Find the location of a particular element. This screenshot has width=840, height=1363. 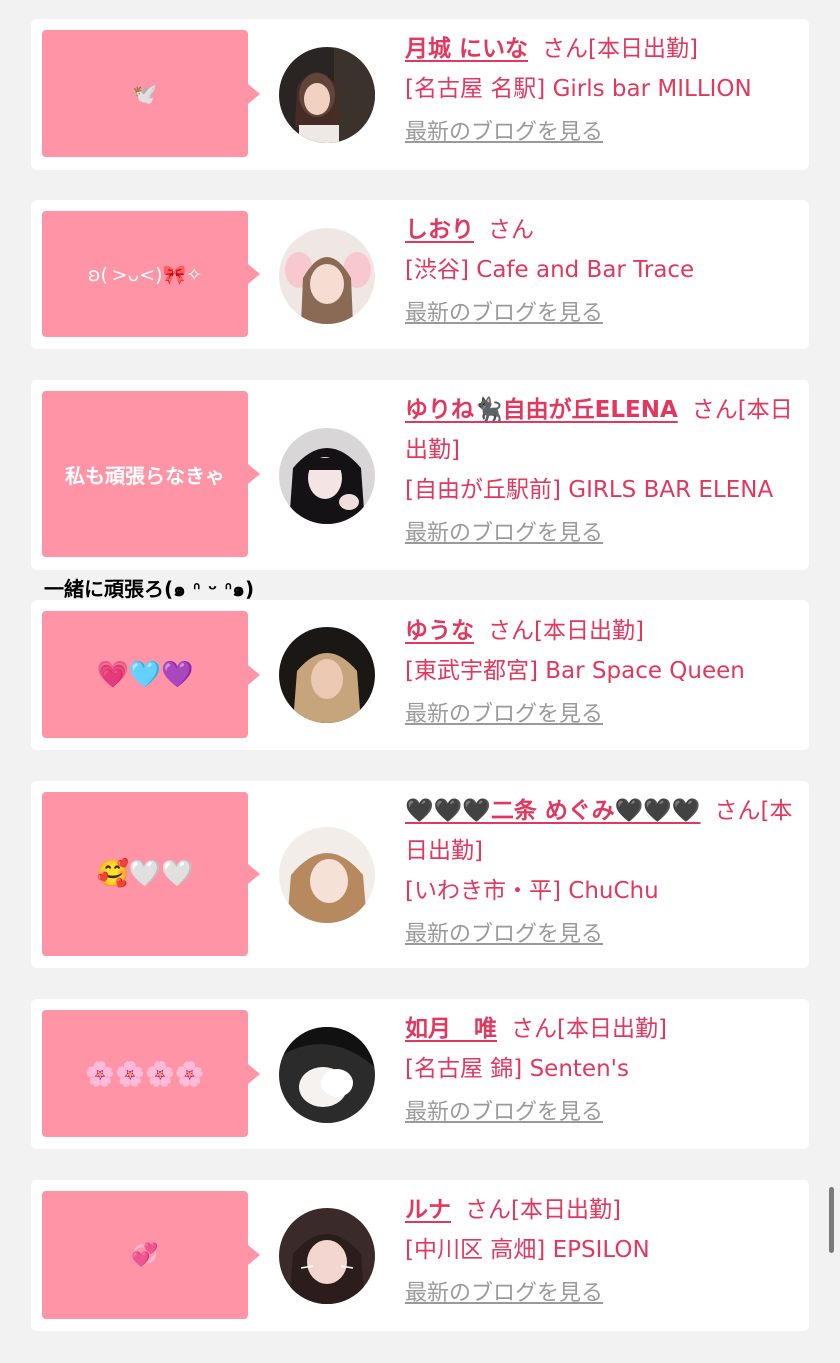

shop-label: [名古屋 名駅] Girls bar MILLION is located at coordinates (578, 89).